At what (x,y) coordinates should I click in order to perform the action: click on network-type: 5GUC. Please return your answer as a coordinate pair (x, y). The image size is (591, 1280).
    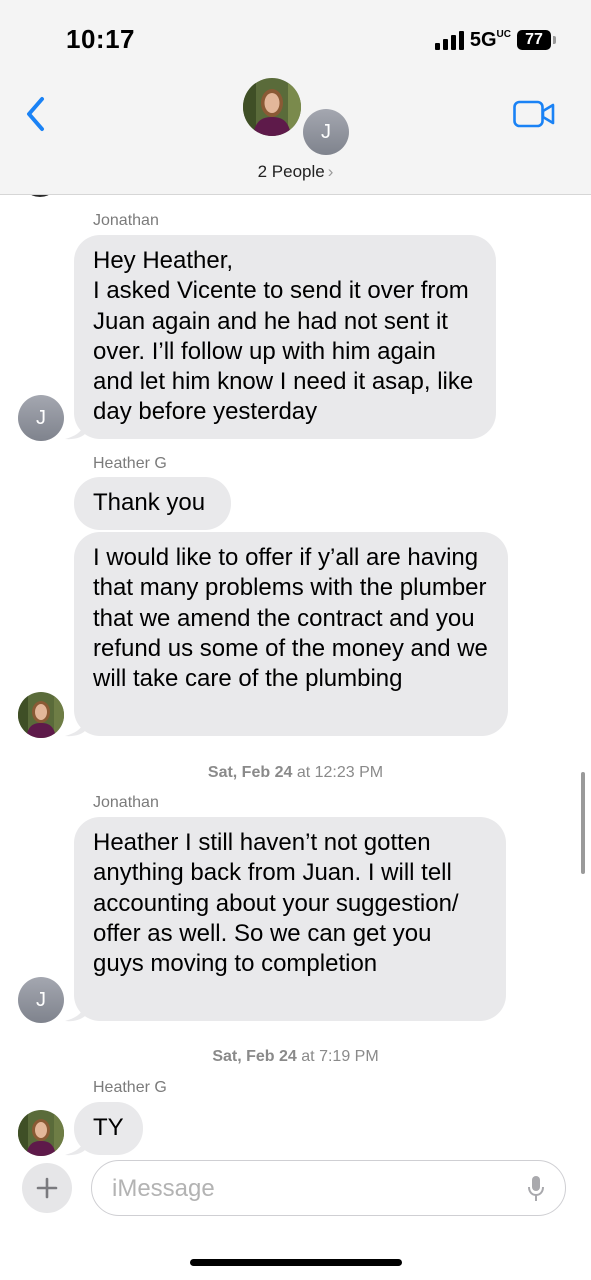
    Looking at the image, I should click on (490, 39).